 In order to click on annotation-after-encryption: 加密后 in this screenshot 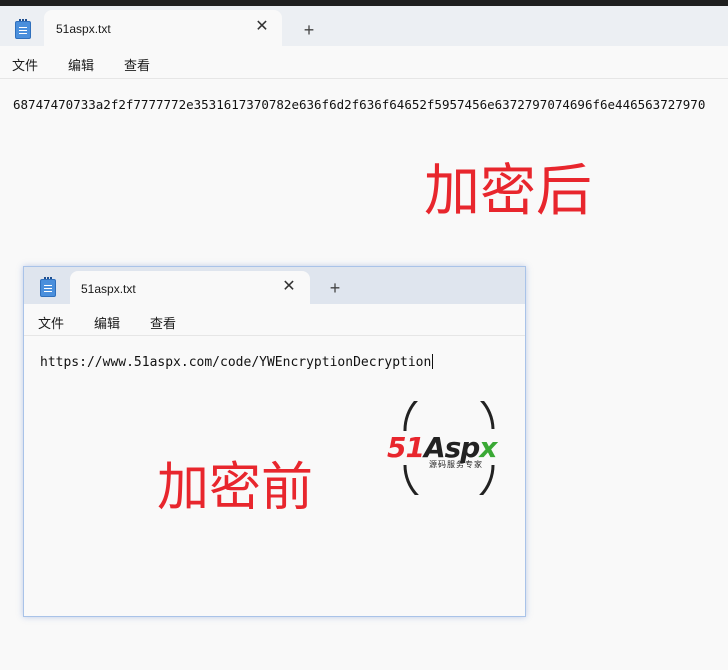, I will do `click(508, 191)`.